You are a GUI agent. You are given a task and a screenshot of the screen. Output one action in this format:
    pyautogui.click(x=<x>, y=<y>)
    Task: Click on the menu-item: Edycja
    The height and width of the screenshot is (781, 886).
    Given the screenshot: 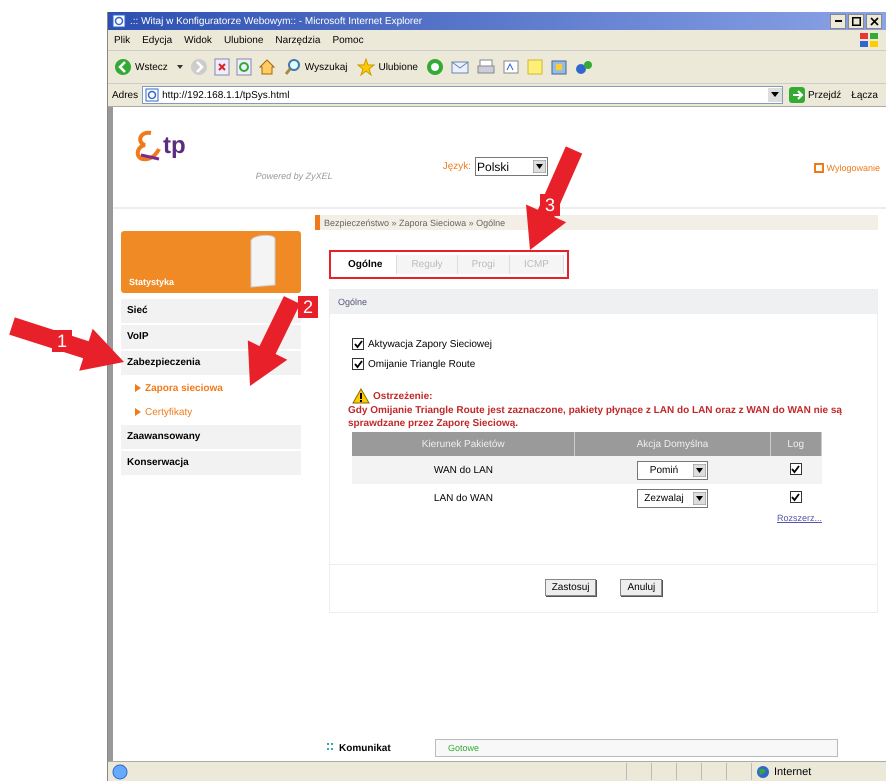 What is the action you would take?
    pyautogui.click(x=157, y=40)
    